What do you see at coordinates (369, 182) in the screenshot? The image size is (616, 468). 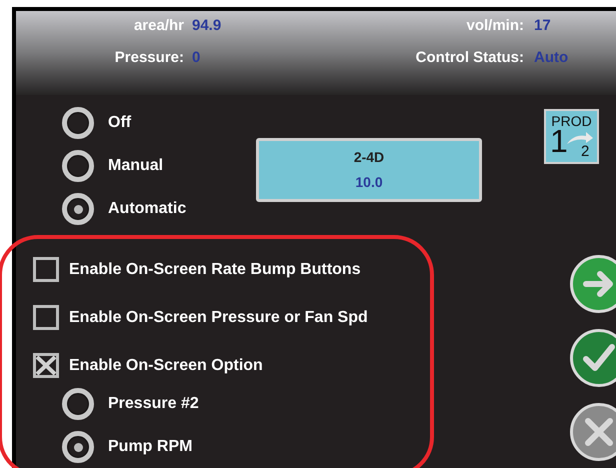 I see `product-rate: 10.0` at bounding box center [369, 182].